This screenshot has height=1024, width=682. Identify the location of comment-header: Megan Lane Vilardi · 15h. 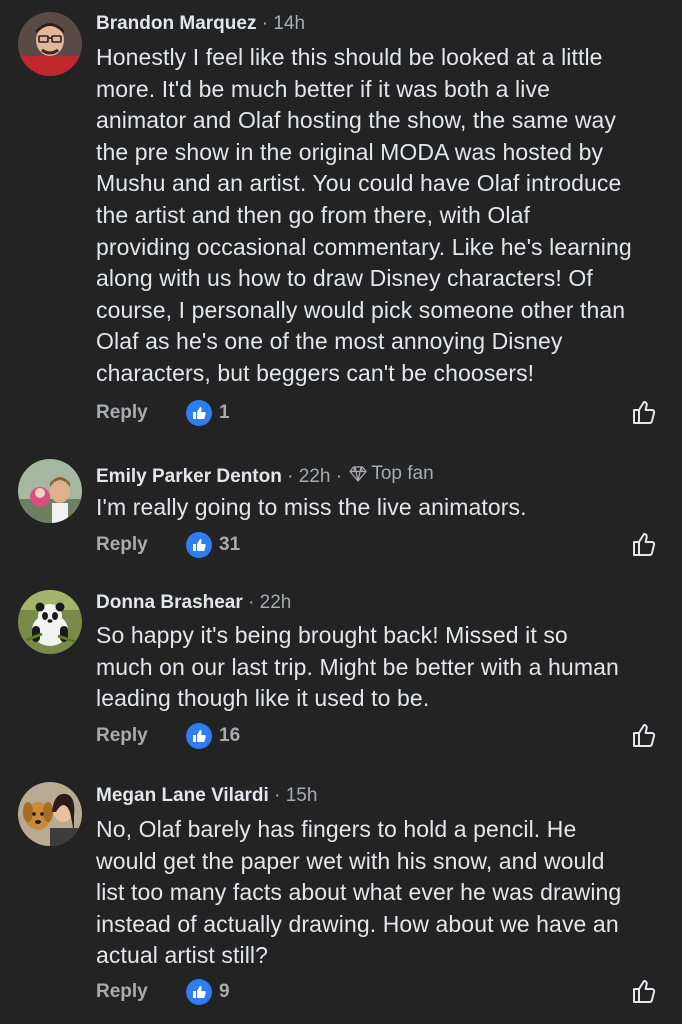
(206, 796).